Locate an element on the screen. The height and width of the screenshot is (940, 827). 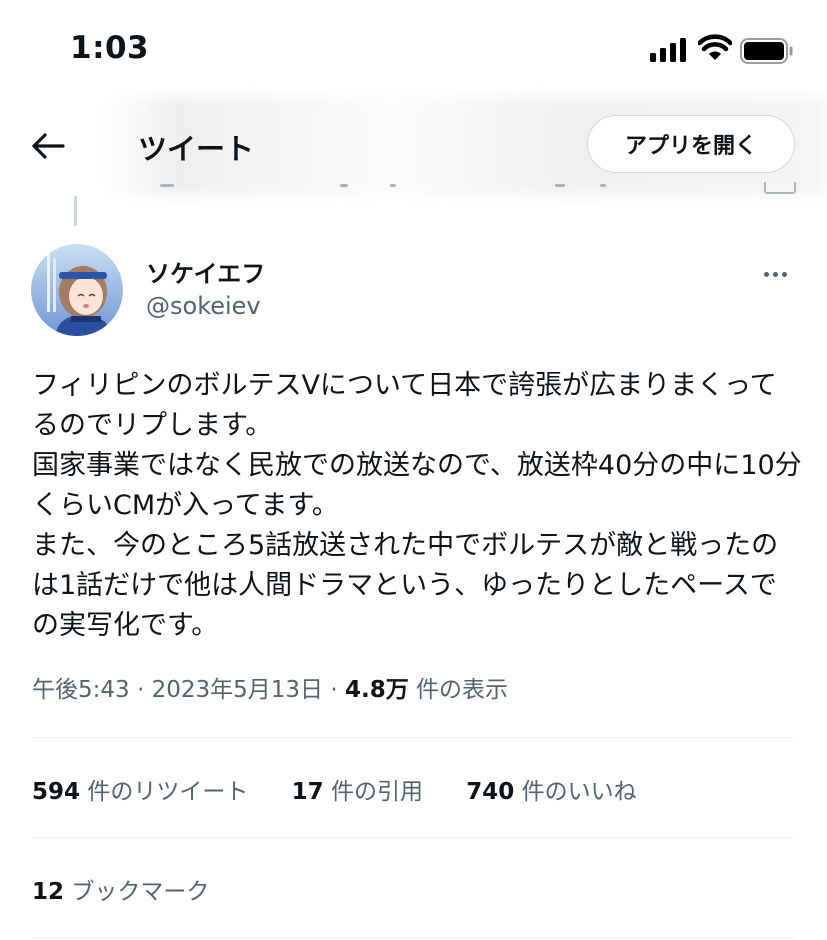
tweet-time: 午後5:43 is located at coordinates (81, 690).